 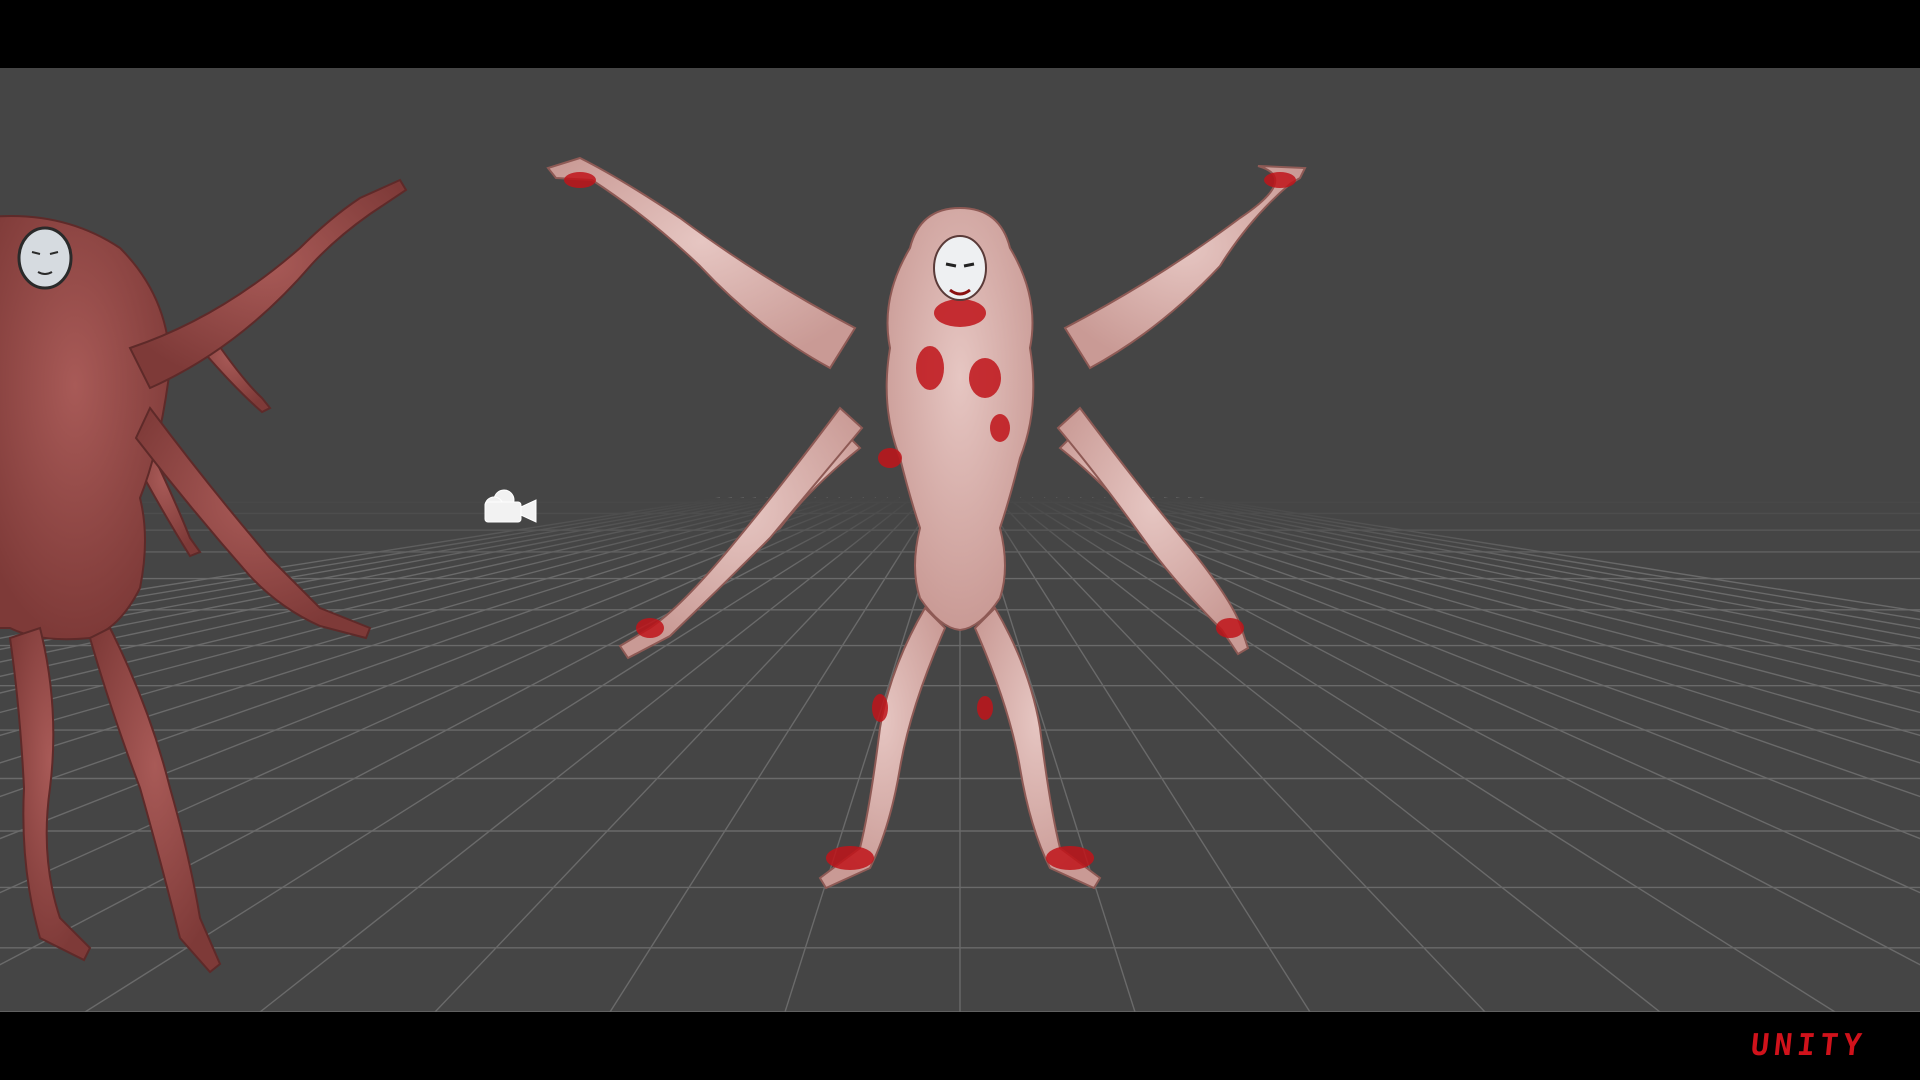 What do you see at coordinates (960, 1046) in the screenshot?
I see `letterbox-bottom-bar` at bounding box center [960, 1046].